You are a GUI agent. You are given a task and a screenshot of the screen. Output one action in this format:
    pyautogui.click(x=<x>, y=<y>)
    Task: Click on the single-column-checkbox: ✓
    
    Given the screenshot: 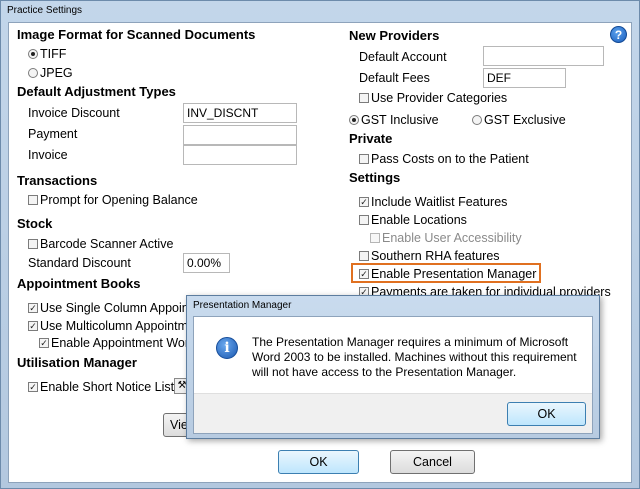 What is the action you would take?
    pyautogui.click(x=33, y=308)
    